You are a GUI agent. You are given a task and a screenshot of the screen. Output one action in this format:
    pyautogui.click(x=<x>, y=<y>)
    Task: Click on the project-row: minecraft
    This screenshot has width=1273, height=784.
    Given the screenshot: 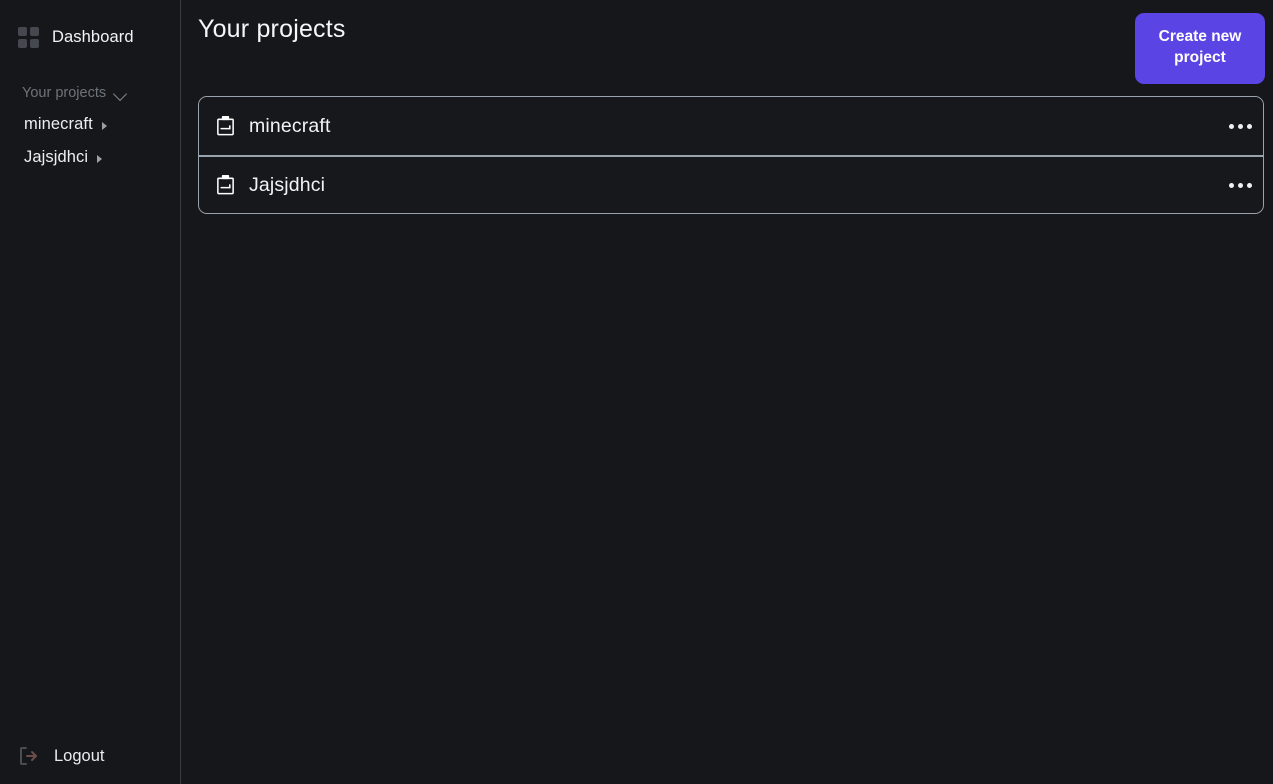 What is the action you would take?
    pyautogui.click(x=731, y=126)
    